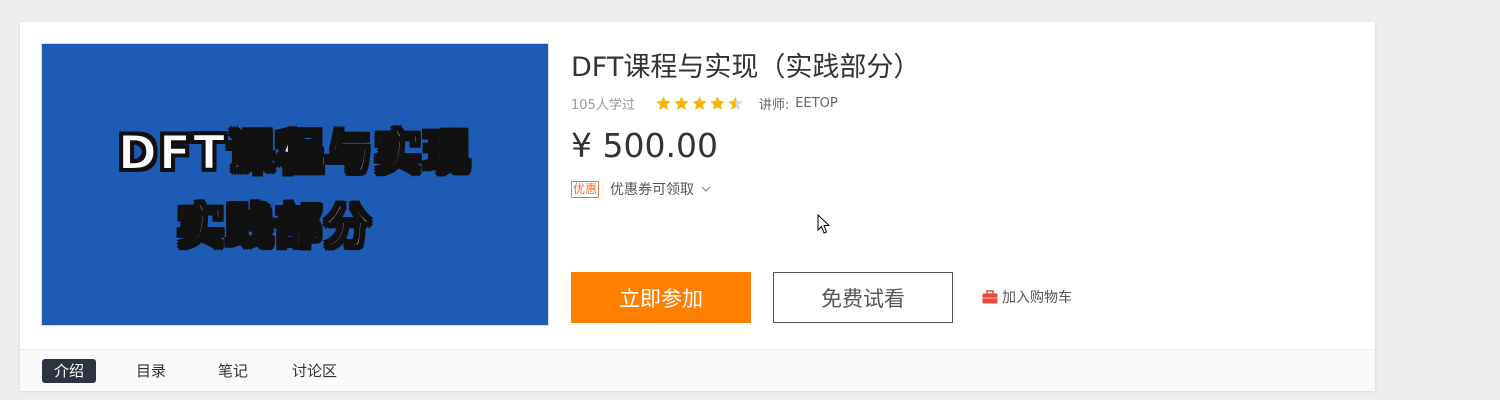 The height and width of the screenshot is (400, 1500). What do you see at coordinates (652, 189) in the screenshot?
I see `coupon-link: 优惠券可领取` at bounding box center [652, 189].